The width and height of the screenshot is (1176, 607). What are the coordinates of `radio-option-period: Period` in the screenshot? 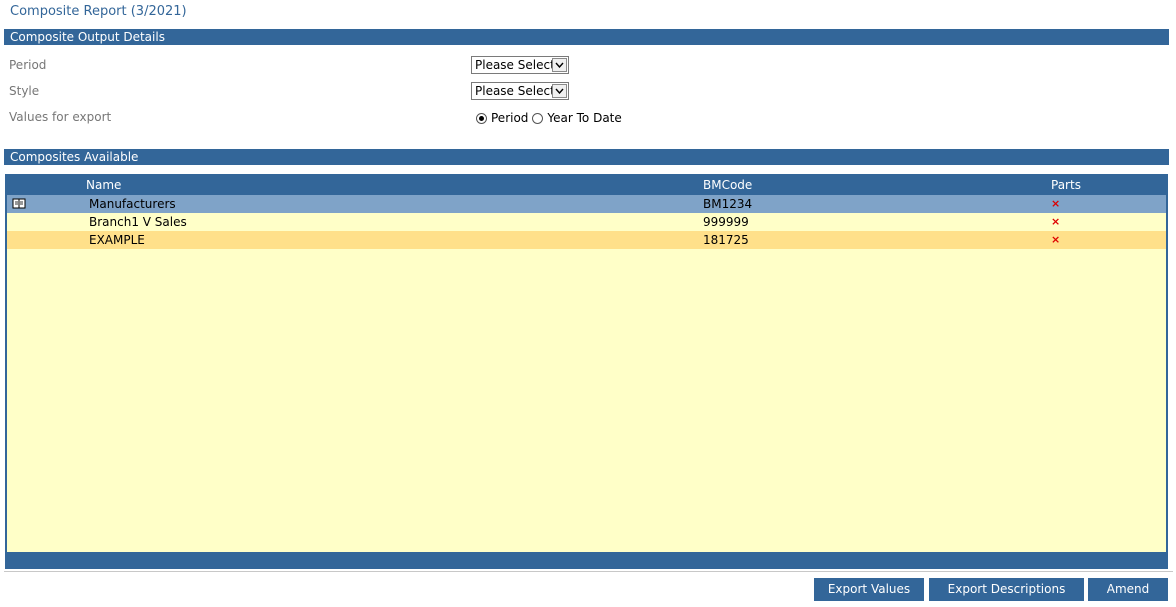 It's located at (502, 118).